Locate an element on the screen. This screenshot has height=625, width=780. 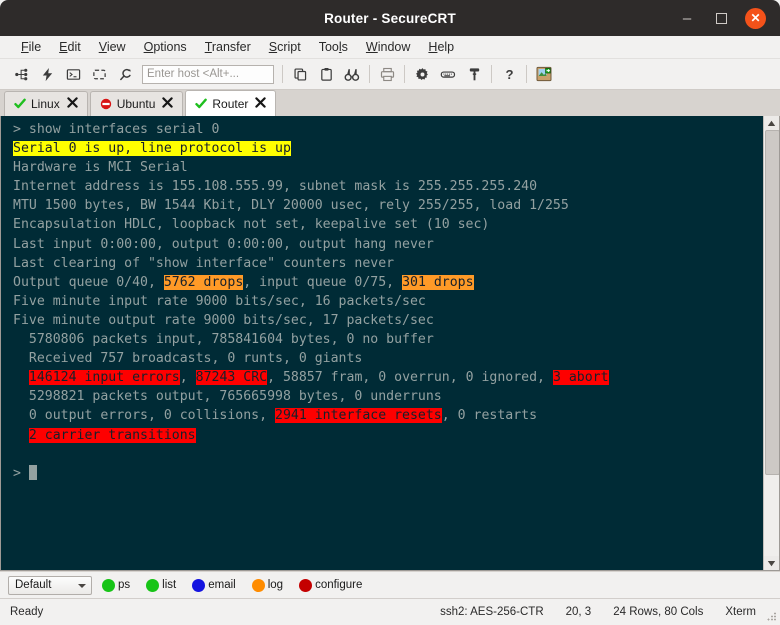
tab-linux: Linux is located at coordinates (46, 103).